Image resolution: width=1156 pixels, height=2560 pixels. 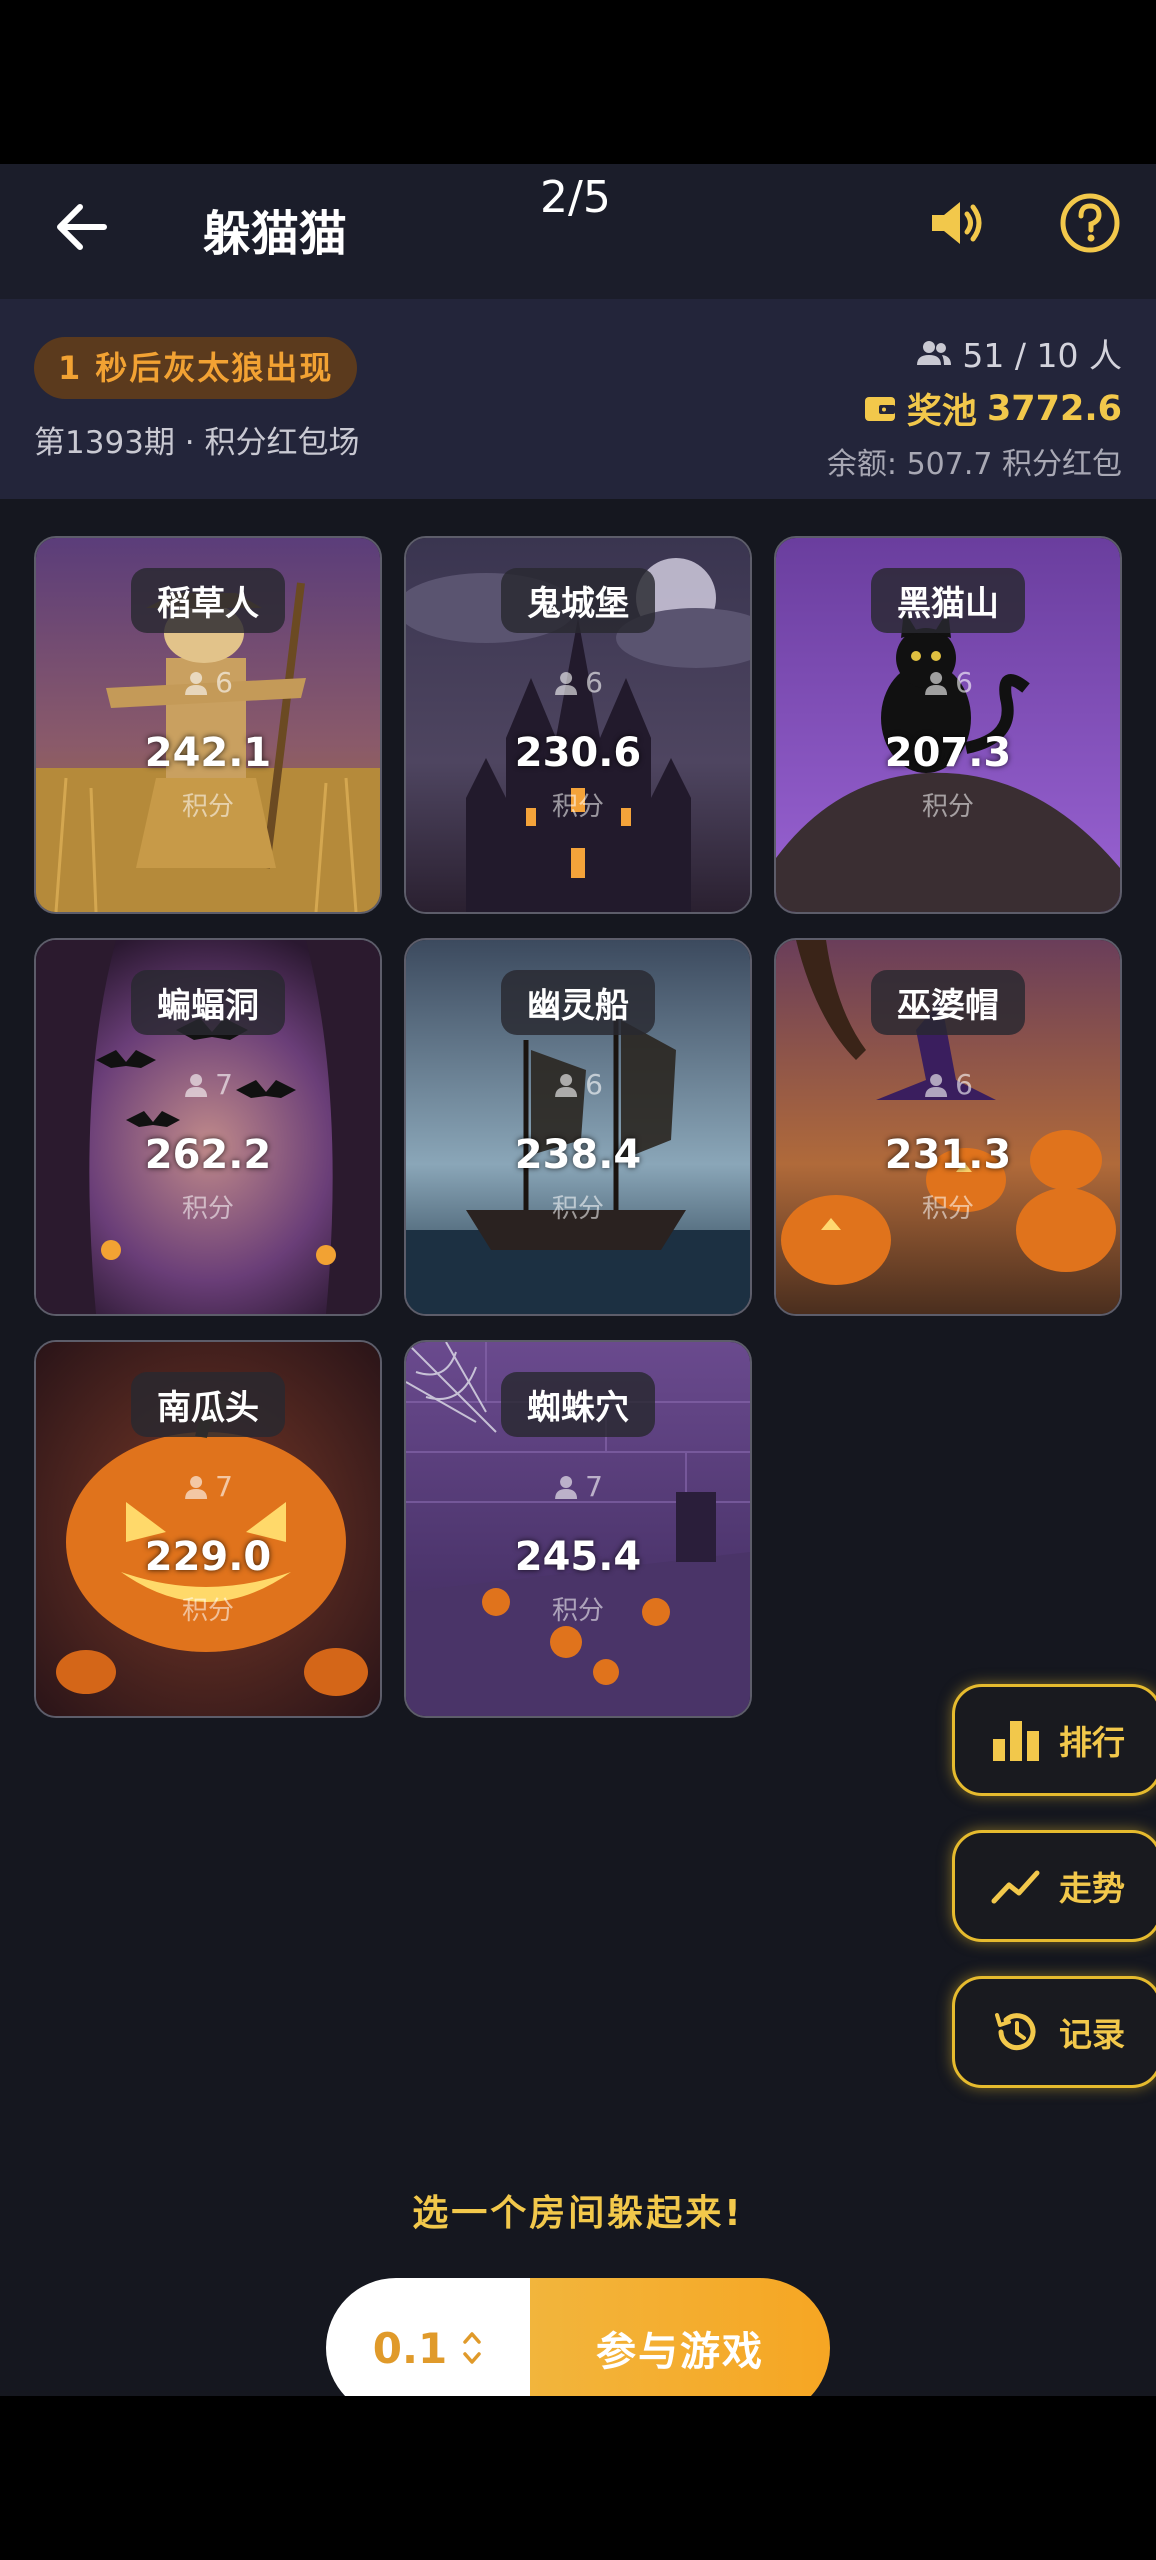 What do you see at coordinates (578, 1557) in the screenshot?
I see `room-value: 245.4` at bounding box center [578, 1557].